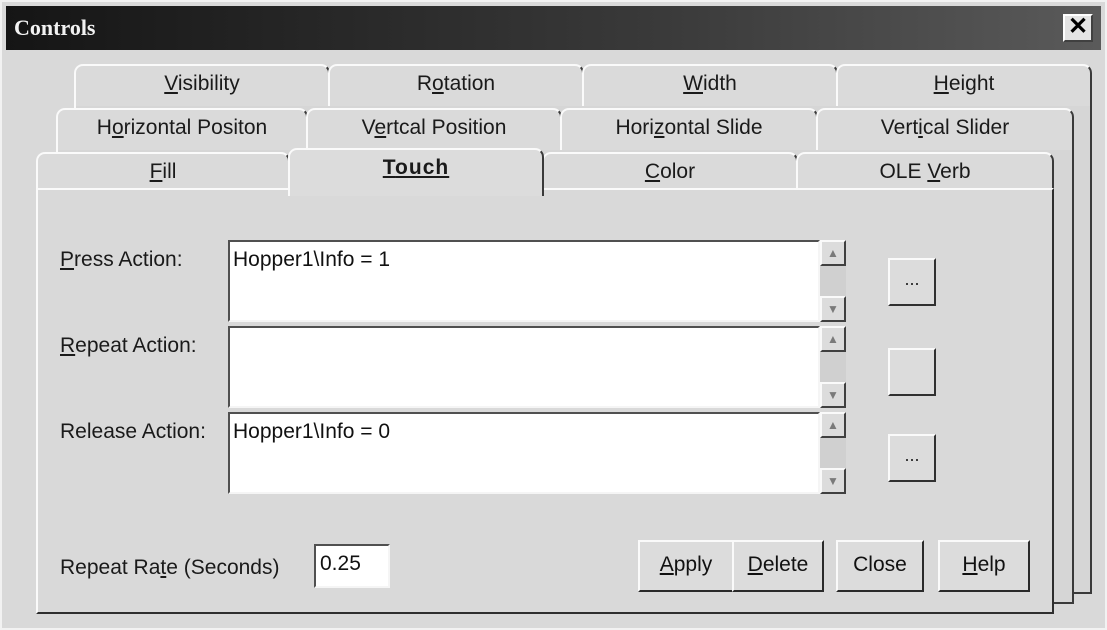 The image size is (1107, 630). What do you see at coordinates (170, 567) in the screenshot?
I see `repeat-rate-label: Repeat Rate (Seconds)` at bounding box center [170, 567].